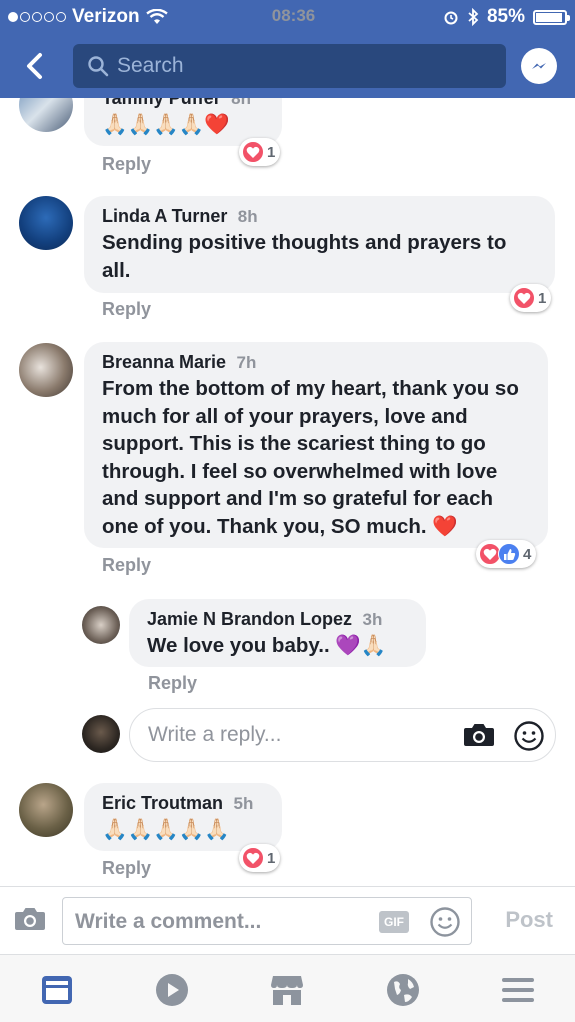  I want to click on tab-menu, so click(518, 990).